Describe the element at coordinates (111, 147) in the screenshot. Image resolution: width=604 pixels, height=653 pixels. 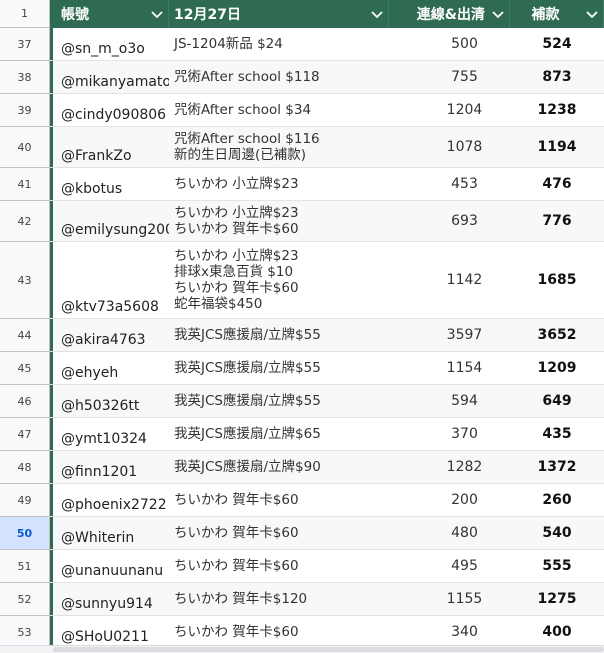
I see `cell-account: @FrankZo` at that location.